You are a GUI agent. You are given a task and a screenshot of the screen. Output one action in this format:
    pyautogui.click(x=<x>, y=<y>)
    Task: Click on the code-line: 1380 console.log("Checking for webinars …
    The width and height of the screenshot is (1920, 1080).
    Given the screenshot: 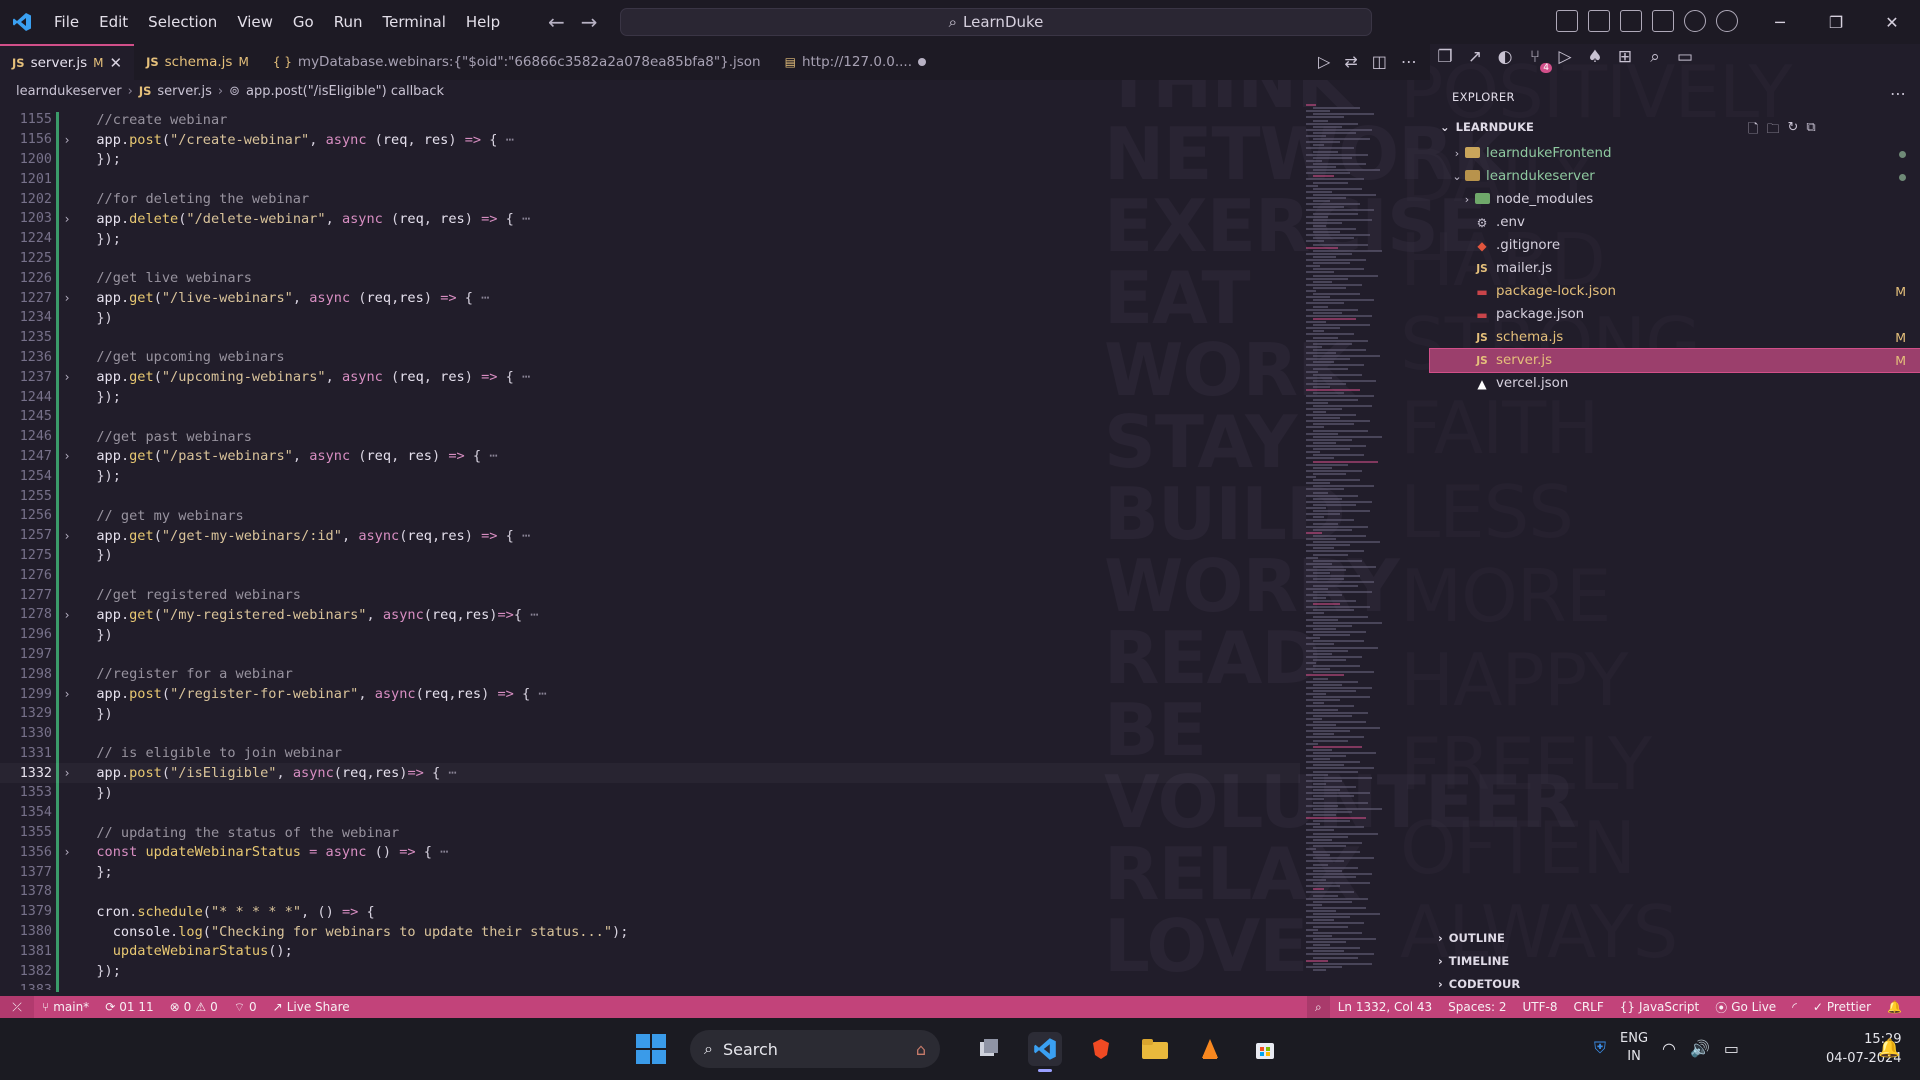 What is the action you would take?
    pyautogui.click(x=650, y=932)
    